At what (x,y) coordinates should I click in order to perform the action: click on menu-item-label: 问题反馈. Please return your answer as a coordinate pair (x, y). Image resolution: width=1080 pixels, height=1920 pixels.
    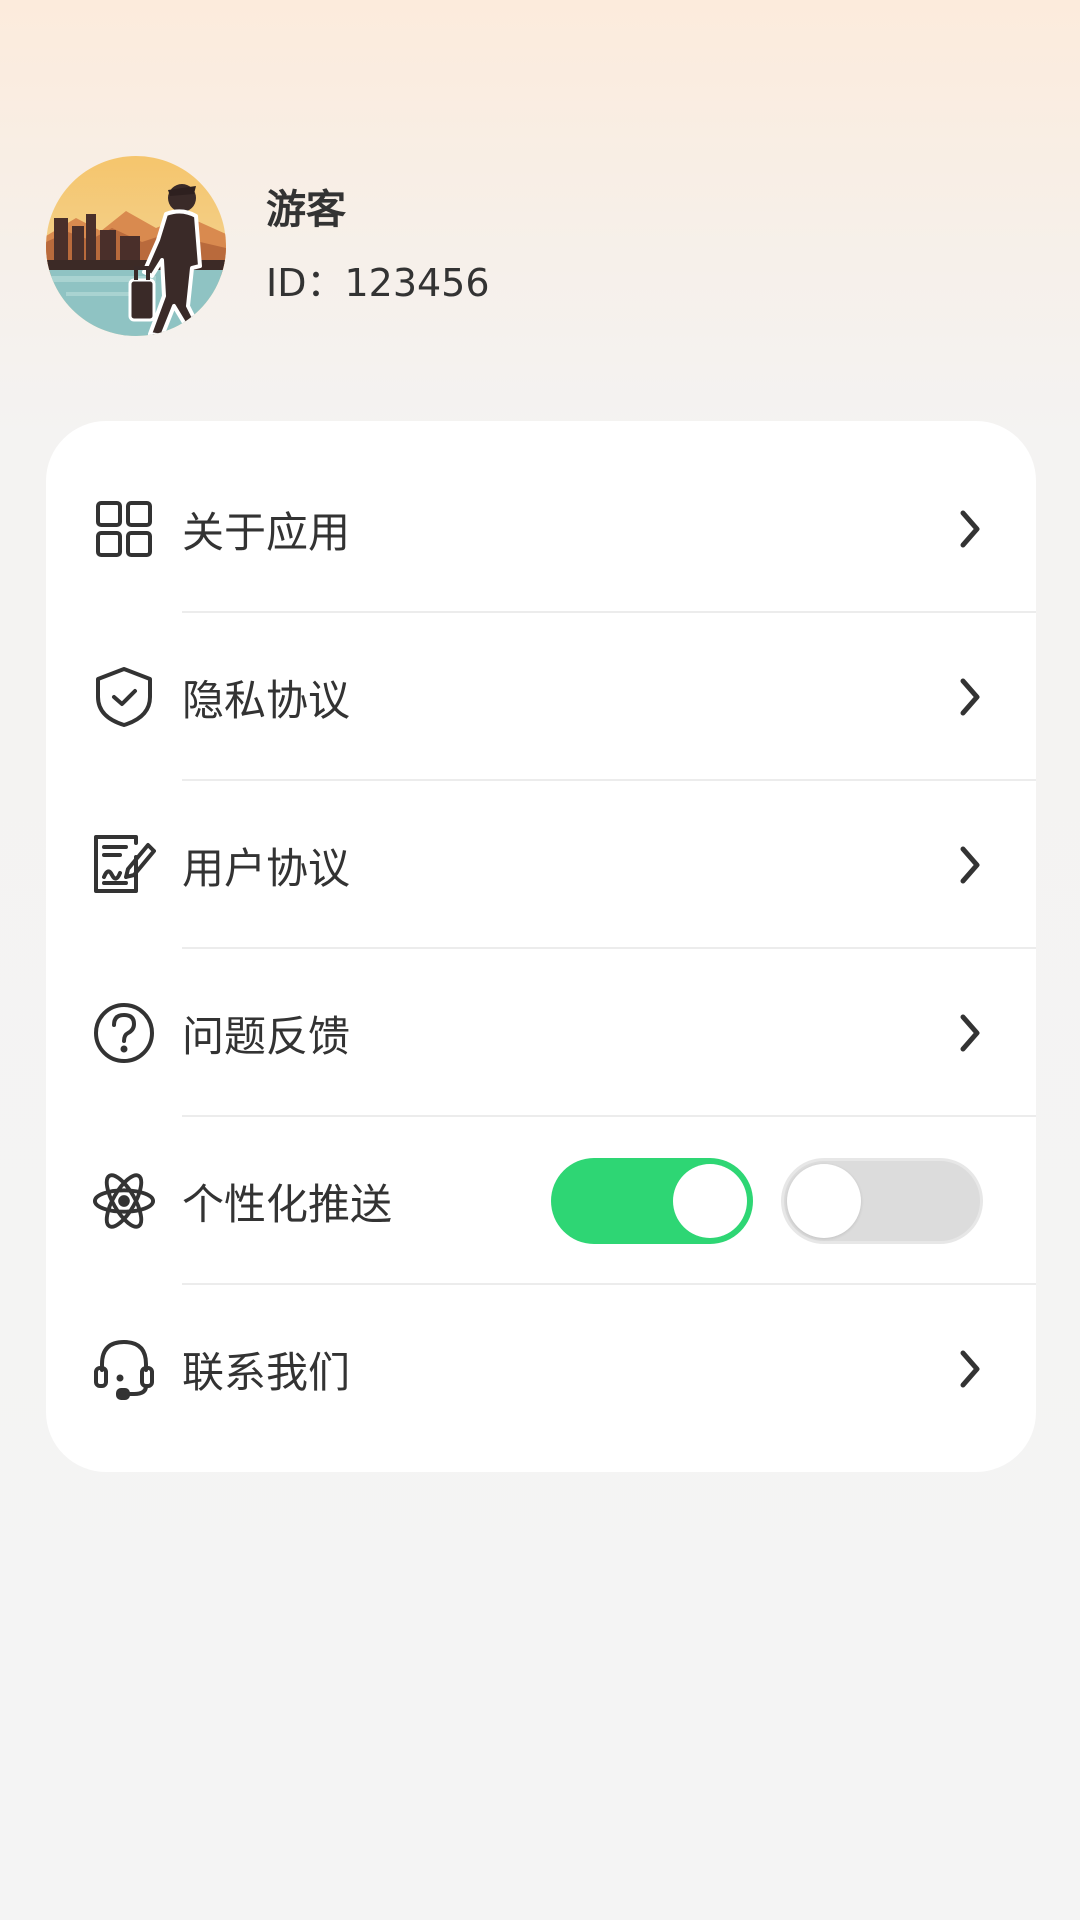
    Looking at the image, I should click on (266, 1036).